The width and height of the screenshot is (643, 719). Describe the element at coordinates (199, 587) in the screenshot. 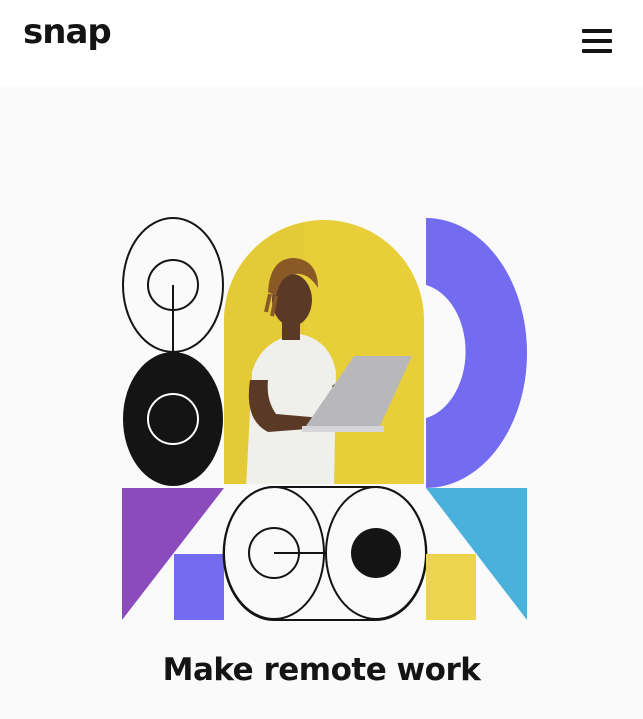

I see `violet-square` at that location.